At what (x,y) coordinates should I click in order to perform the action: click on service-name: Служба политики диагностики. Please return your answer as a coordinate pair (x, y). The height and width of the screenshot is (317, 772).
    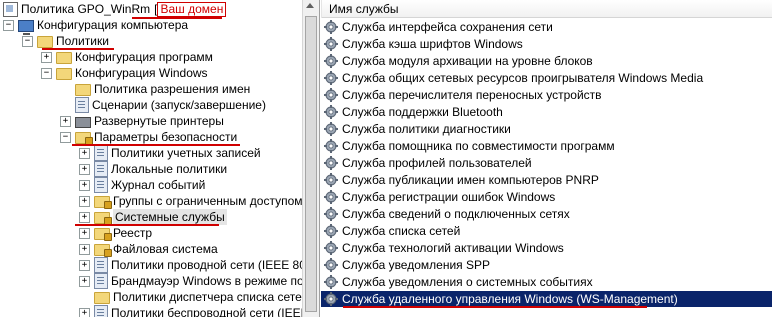
    Looking at the image, I should click on (426, 129).